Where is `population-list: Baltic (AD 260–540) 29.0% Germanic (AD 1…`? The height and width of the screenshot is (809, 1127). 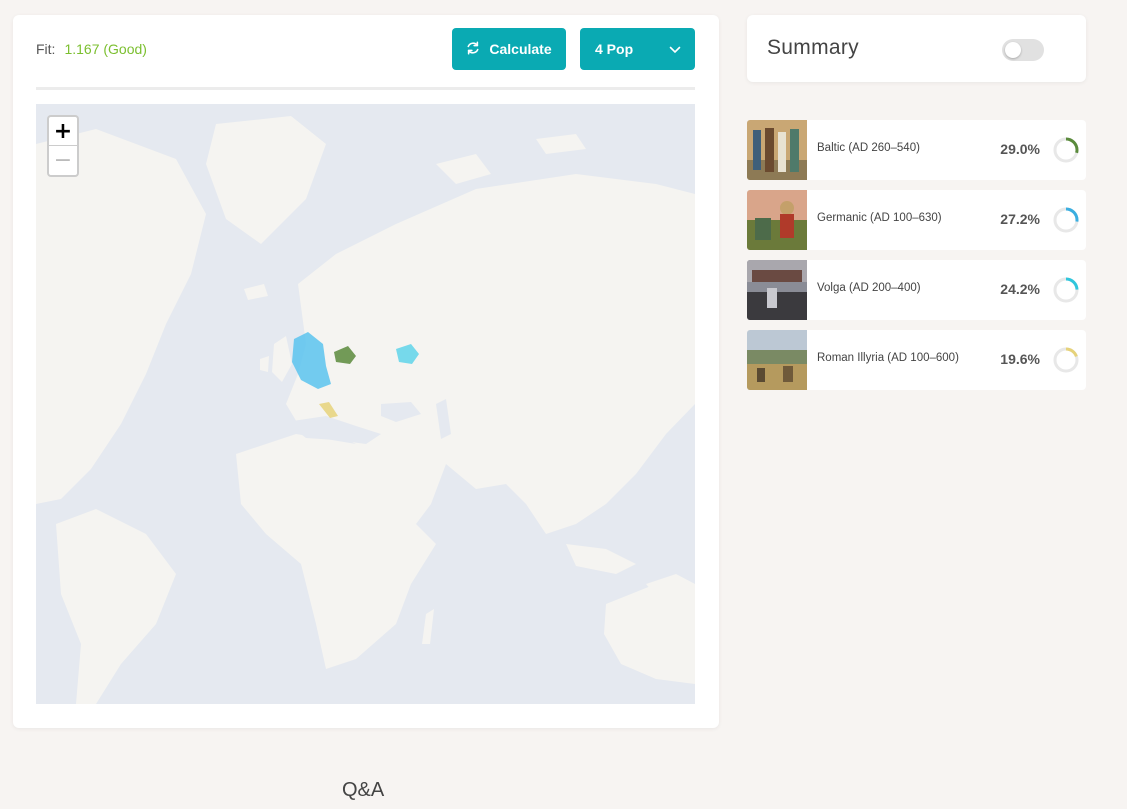 population-list: Baltic (AD 260–540) 29.0% Germanic (AD 1… is located at coordinates (916, 260).